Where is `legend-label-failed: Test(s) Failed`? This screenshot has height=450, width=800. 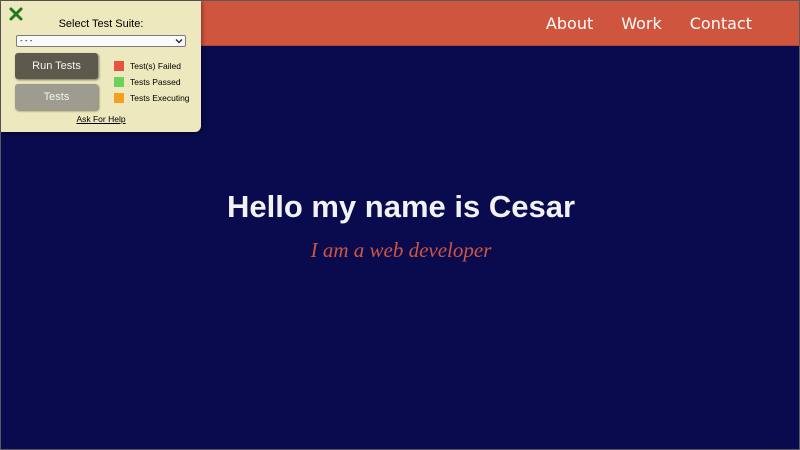
legend-label-failed: Test(s) Failed is located at coordinates (156, 66).